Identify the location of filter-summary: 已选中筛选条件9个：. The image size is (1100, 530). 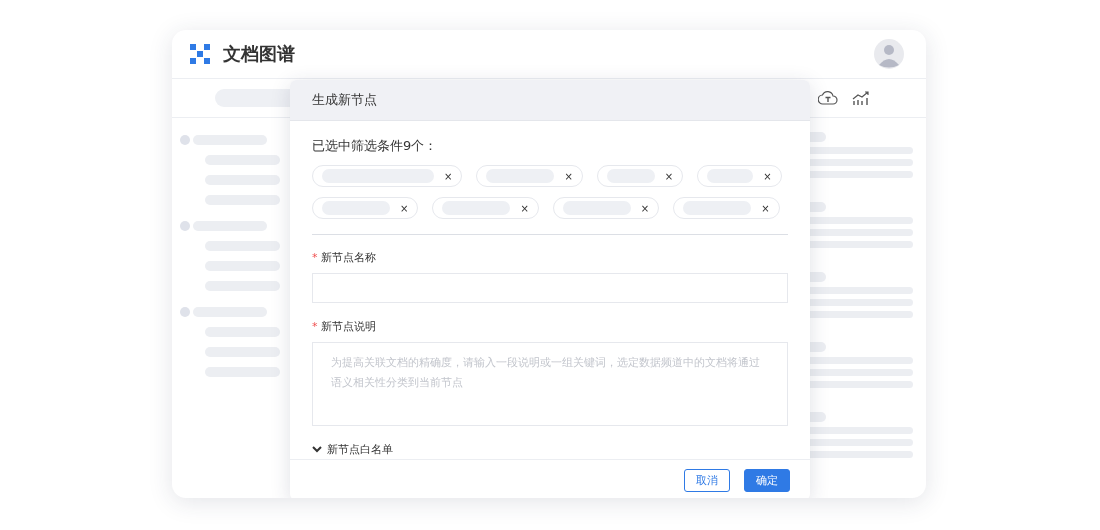
(375, 146).